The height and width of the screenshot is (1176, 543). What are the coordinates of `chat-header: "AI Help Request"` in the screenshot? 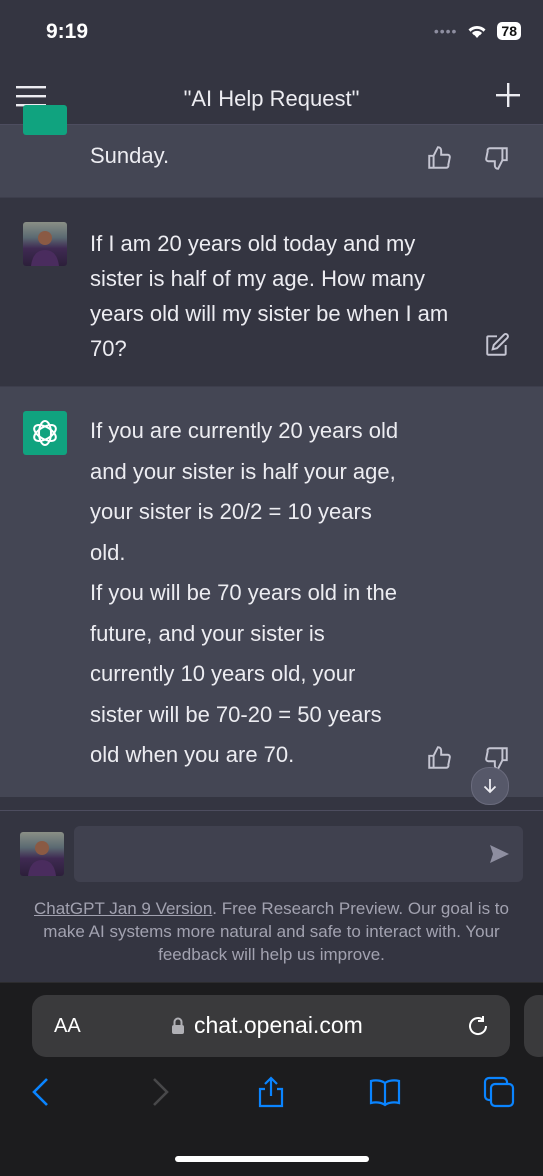 It's located at (271, 97).